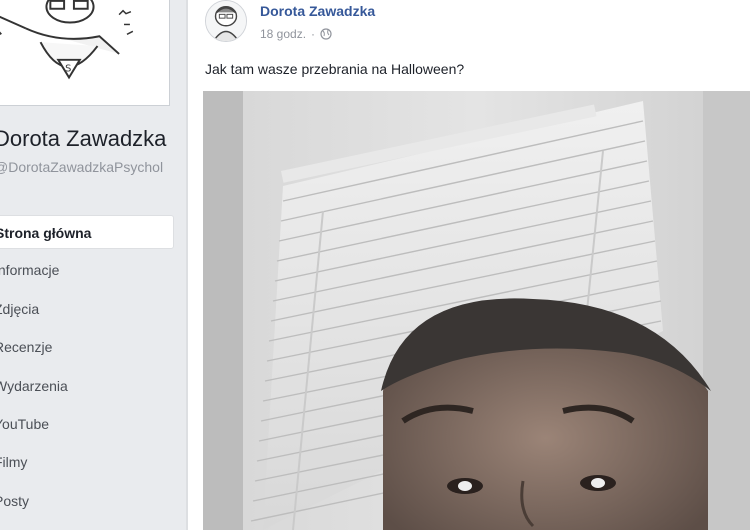 The width and height of the screenshot is (750, 530). I want to click on post-author-name: Dorota Zawadzka, so click(317, 11).